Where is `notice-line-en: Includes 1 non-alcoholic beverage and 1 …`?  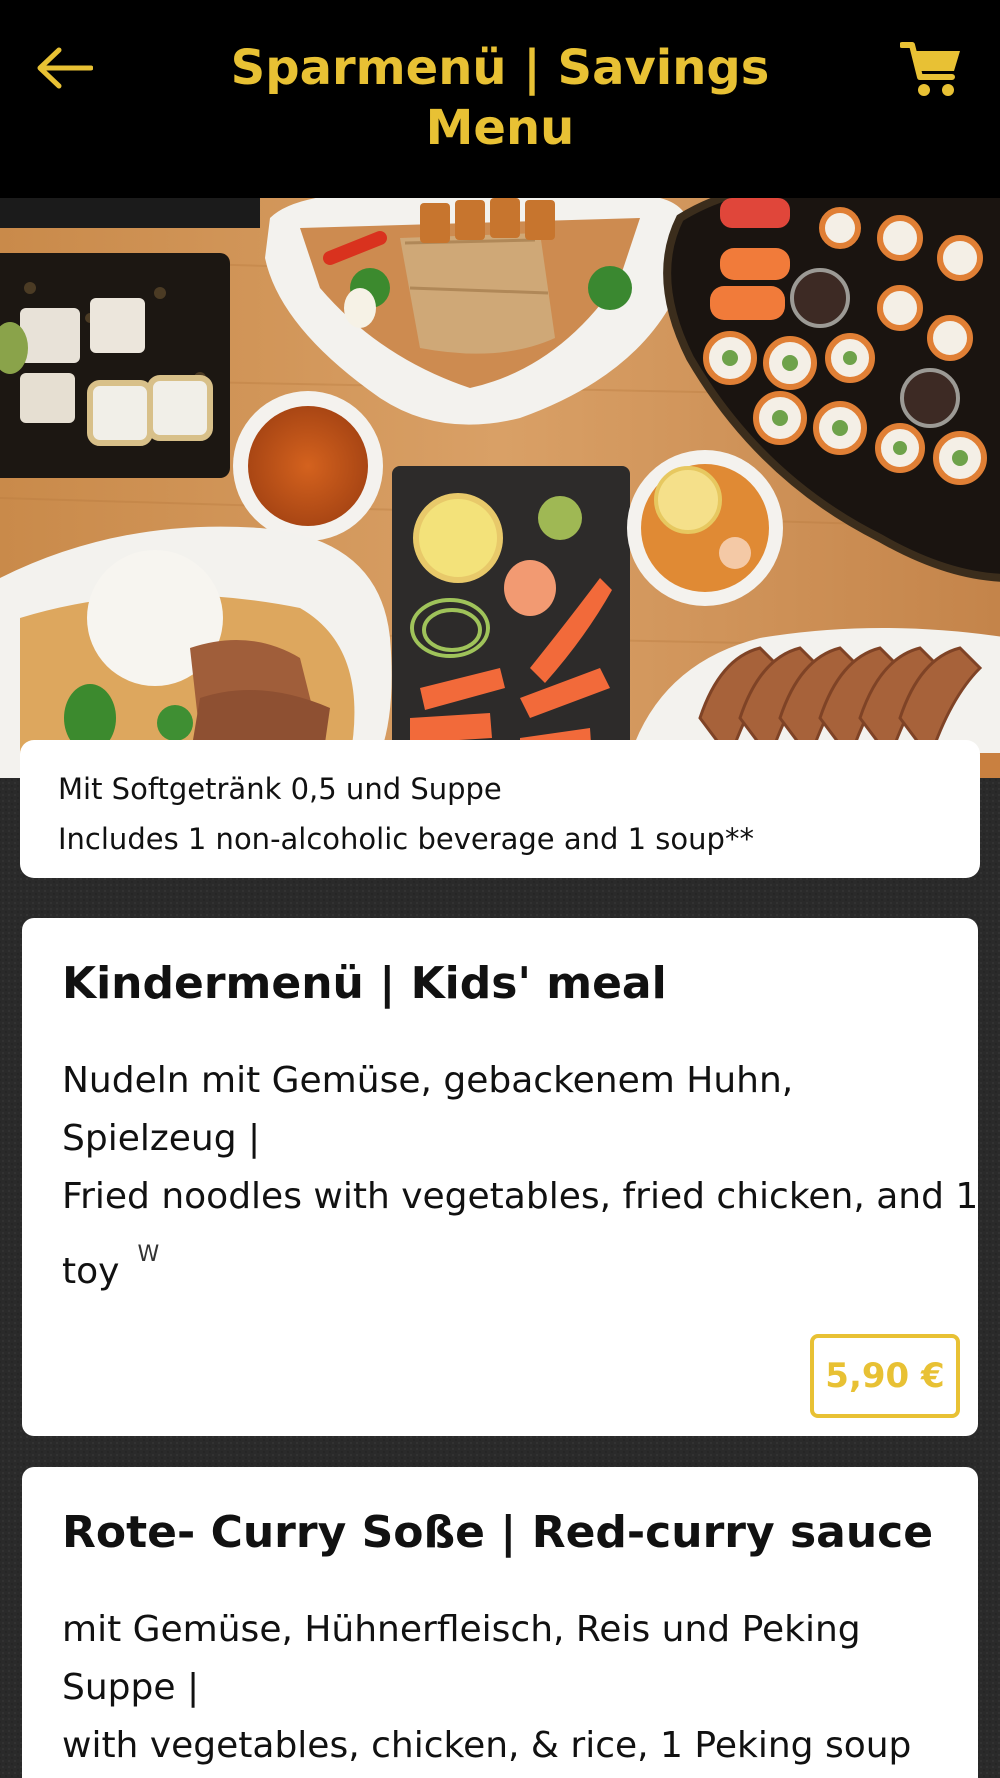 notice-line-en: Includes 1 non-alcoholic beverage and 1 … is located at coordinates (406, 839).